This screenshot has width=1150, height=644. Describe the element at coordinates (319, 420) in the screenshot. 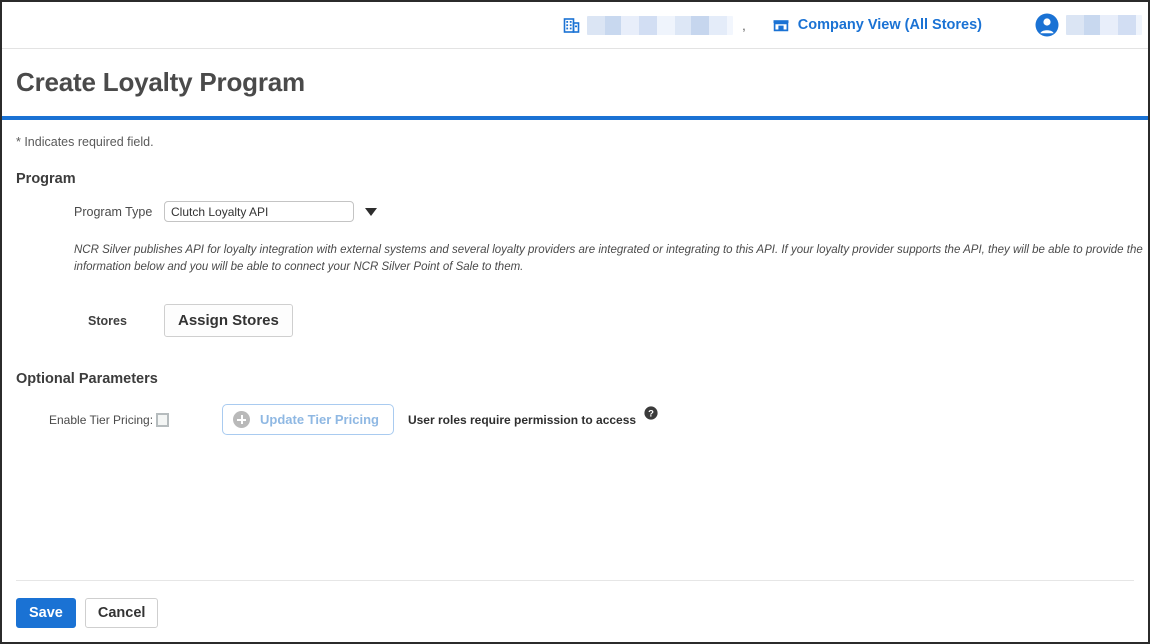

I see `update-tier-pricing-label: Update Tier Pricing` at that location.